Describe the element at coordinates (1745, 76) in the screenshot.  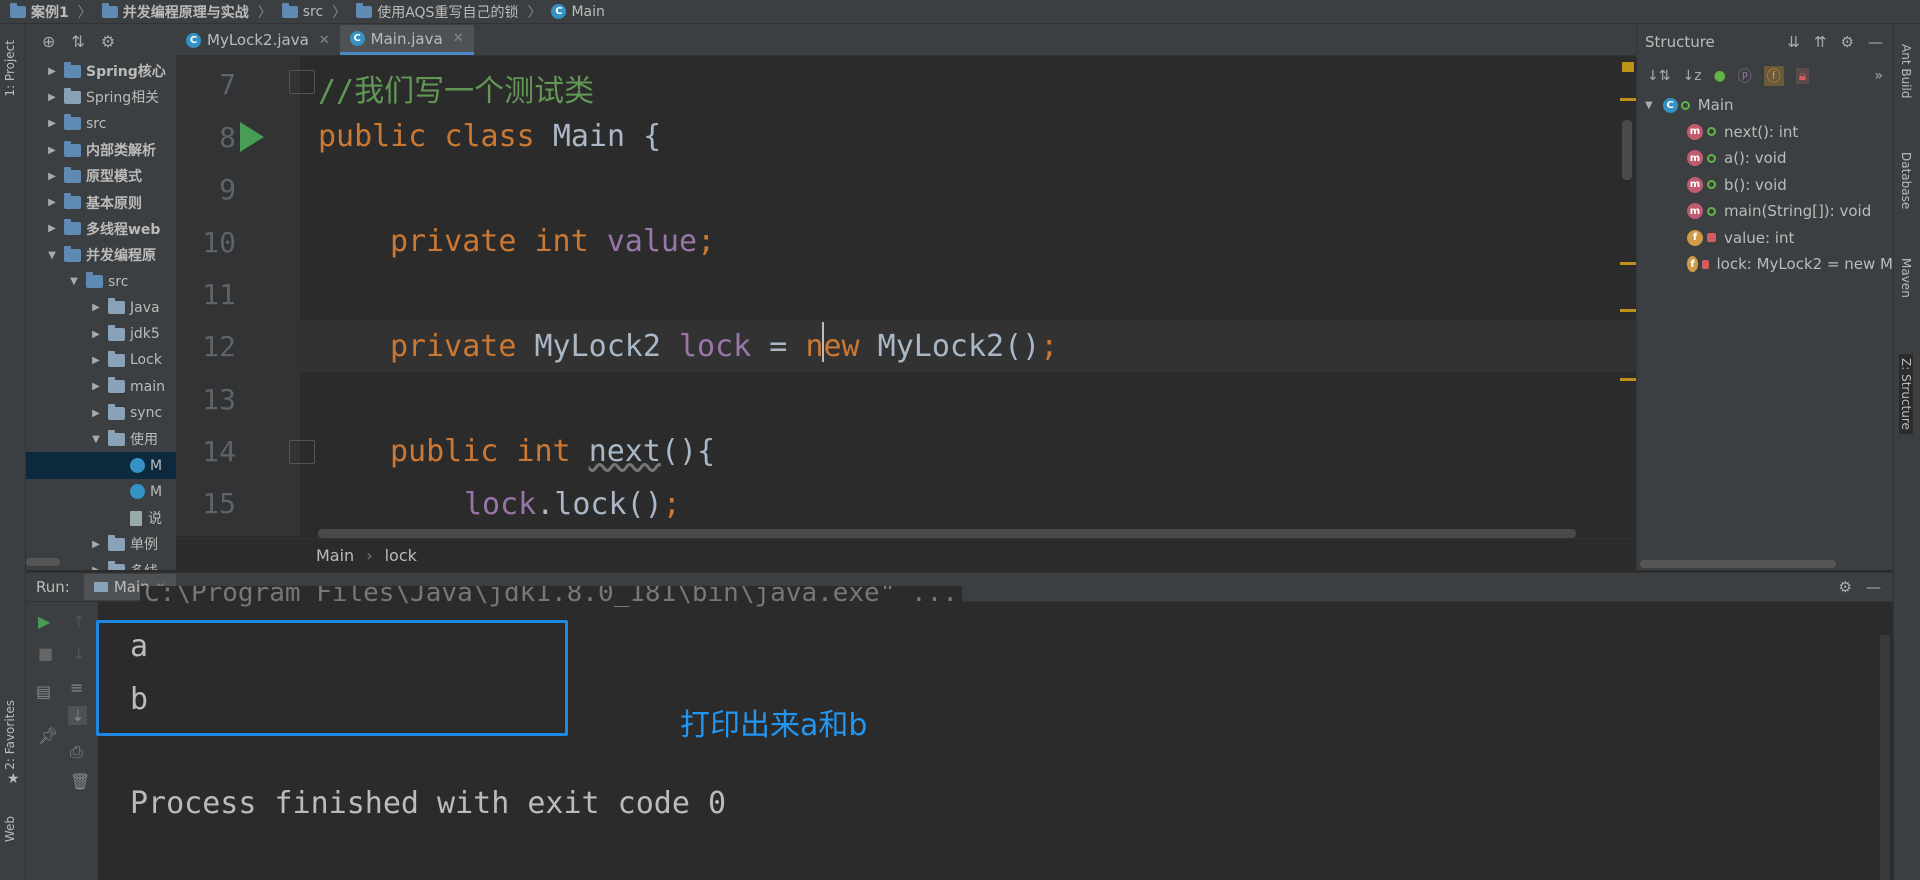
I see `show-properties-icon: ⓟ` at that location.